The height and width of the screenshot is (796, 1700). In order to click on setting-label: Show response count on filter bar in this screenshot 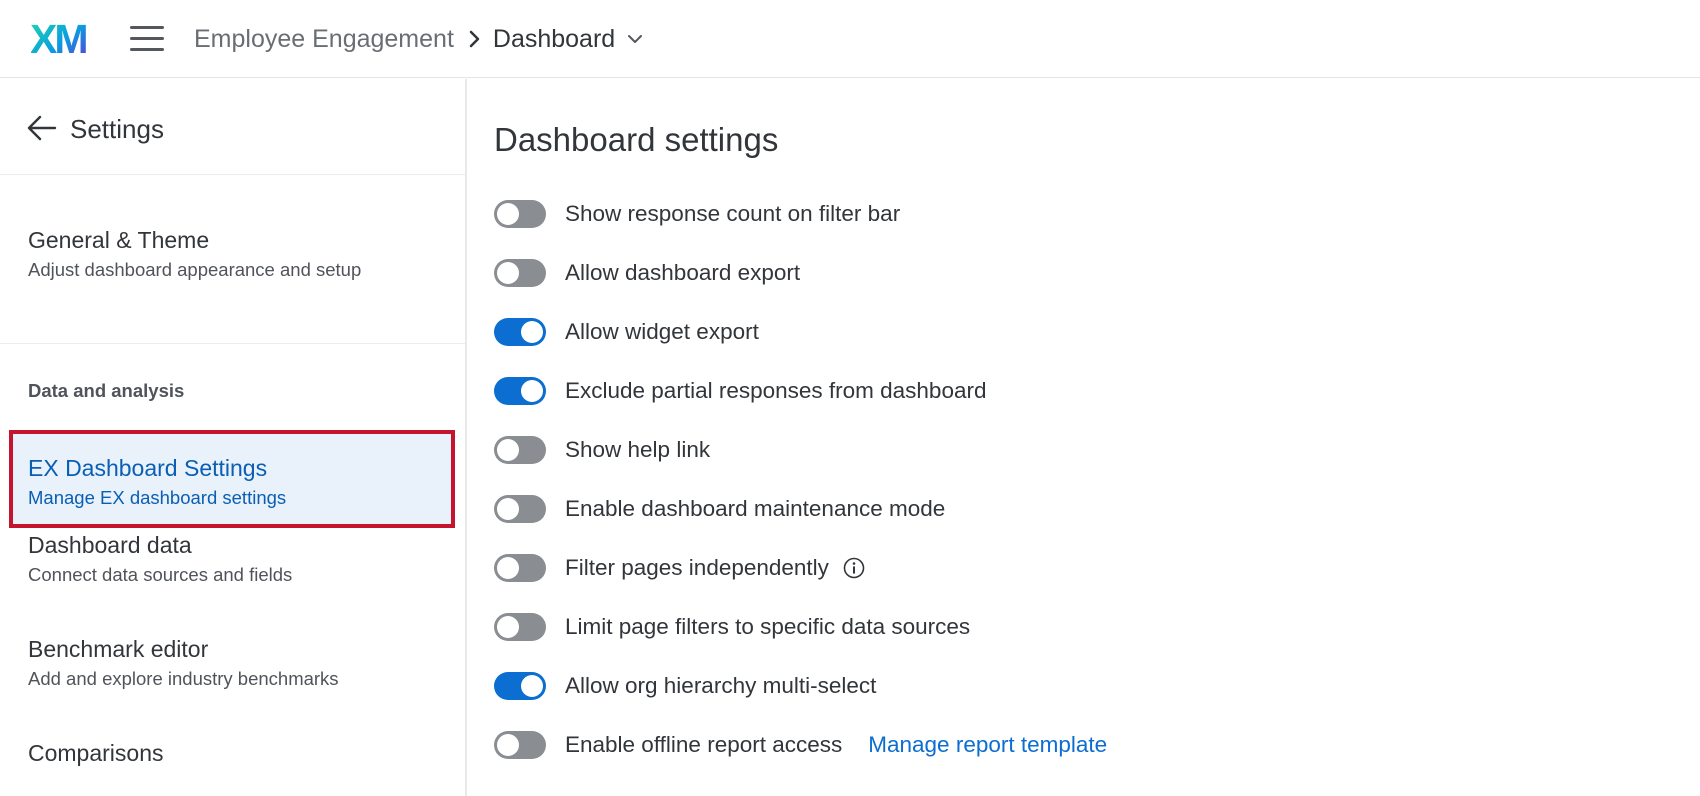, I will do `click(733, 213)`.